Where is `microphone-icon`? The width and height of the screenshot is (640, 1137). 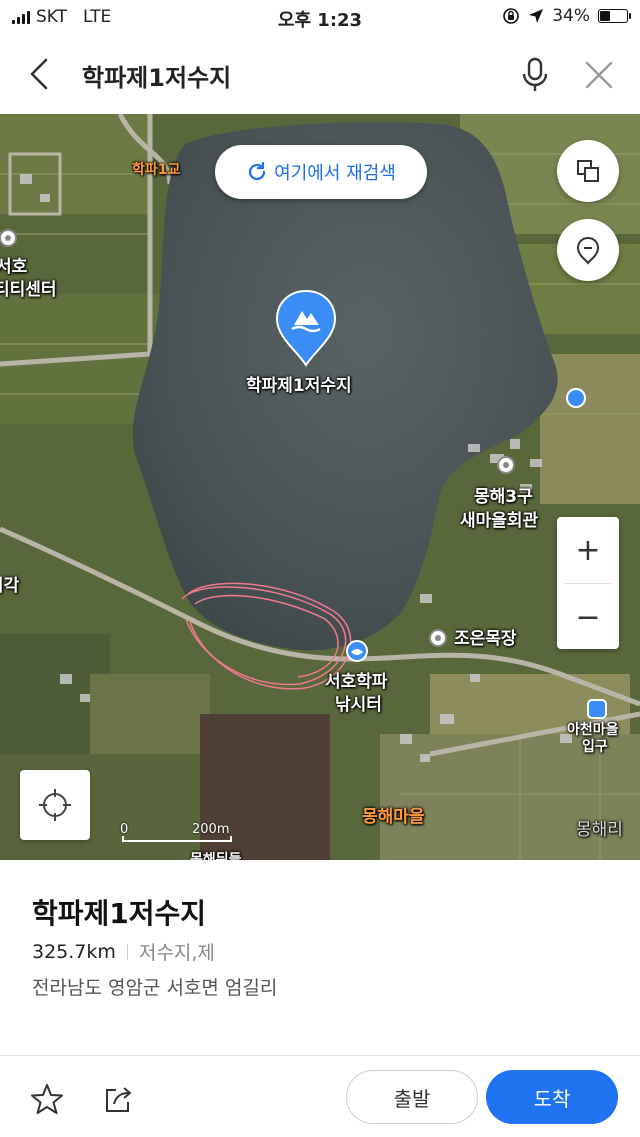 microphone-icon is located at coordinates (535, 74).